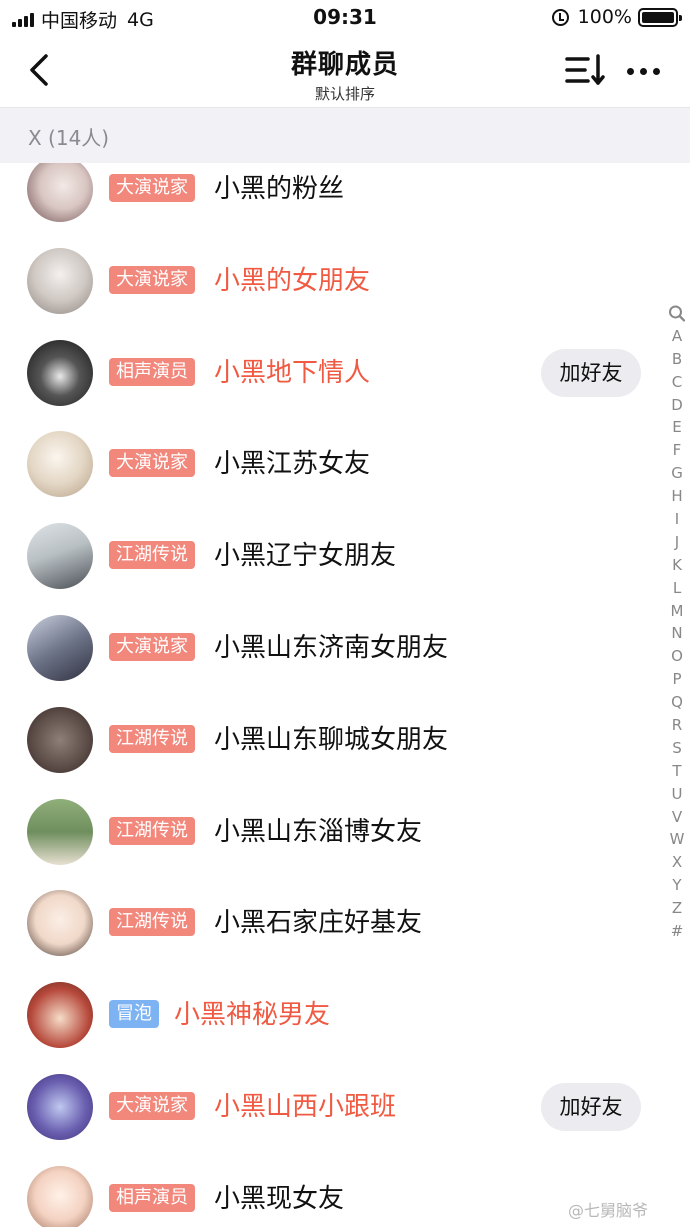 The width and height of the screenshot is (690, 1227). Describe the element at coordinates (345, 18) in the screenshot. I see `status-bar: 中国移动 4G 09:31 100%` at that location.